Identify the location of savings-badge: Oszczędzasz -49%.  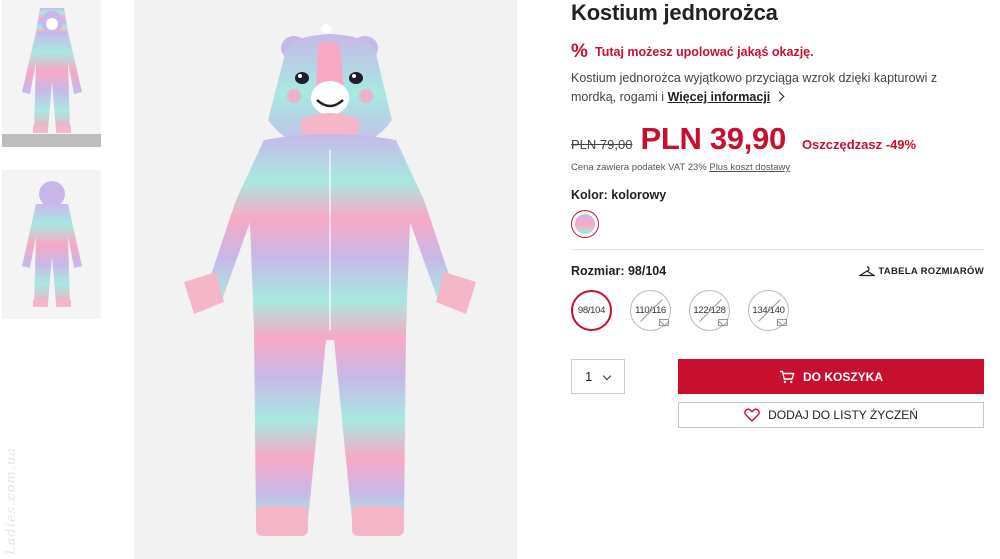
(859, 144).